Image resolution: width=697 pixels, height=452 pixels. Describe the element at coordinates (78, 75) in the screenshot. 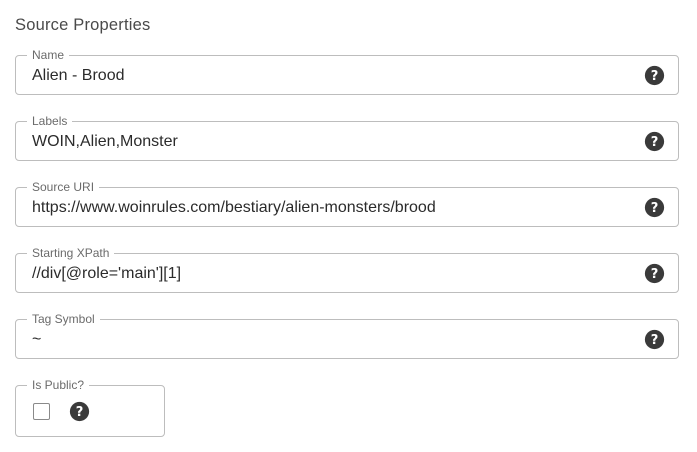

I see `name-value: Alien - Brood` at that location.